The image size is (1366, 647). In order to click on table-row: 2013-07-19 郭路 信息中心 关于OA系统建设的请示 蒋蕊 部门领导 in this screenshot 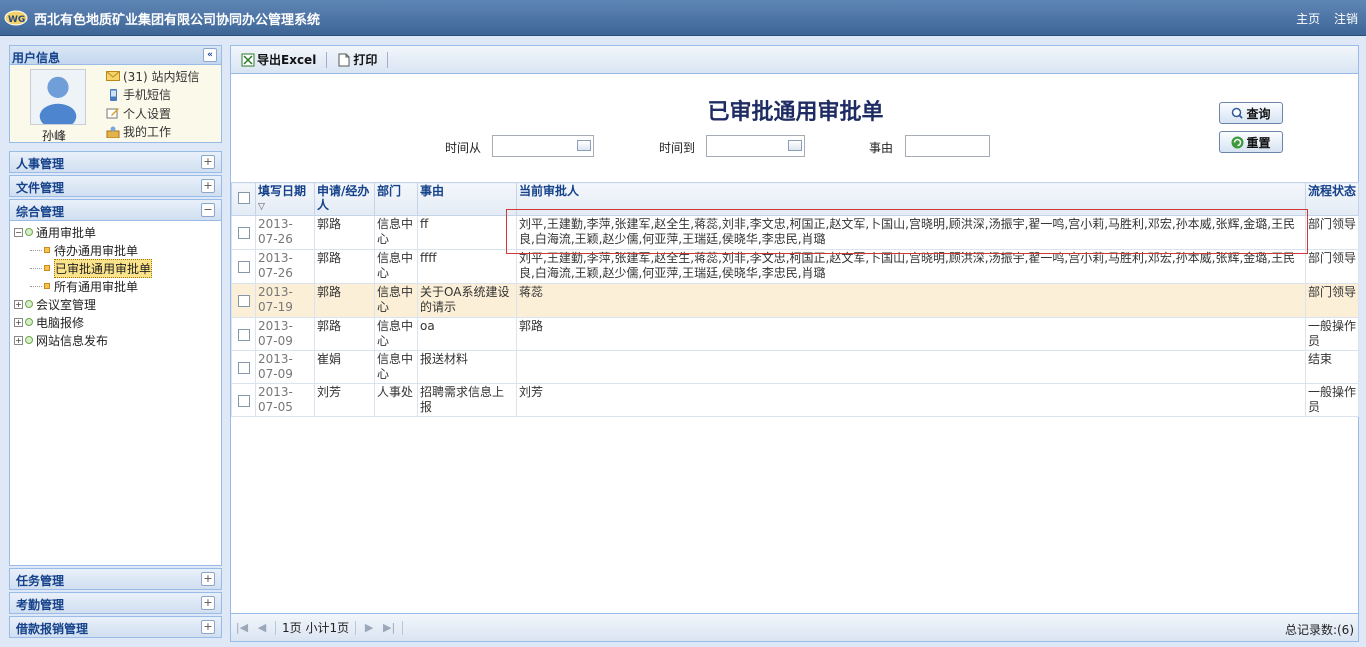, I will do `click(795, 300)`.